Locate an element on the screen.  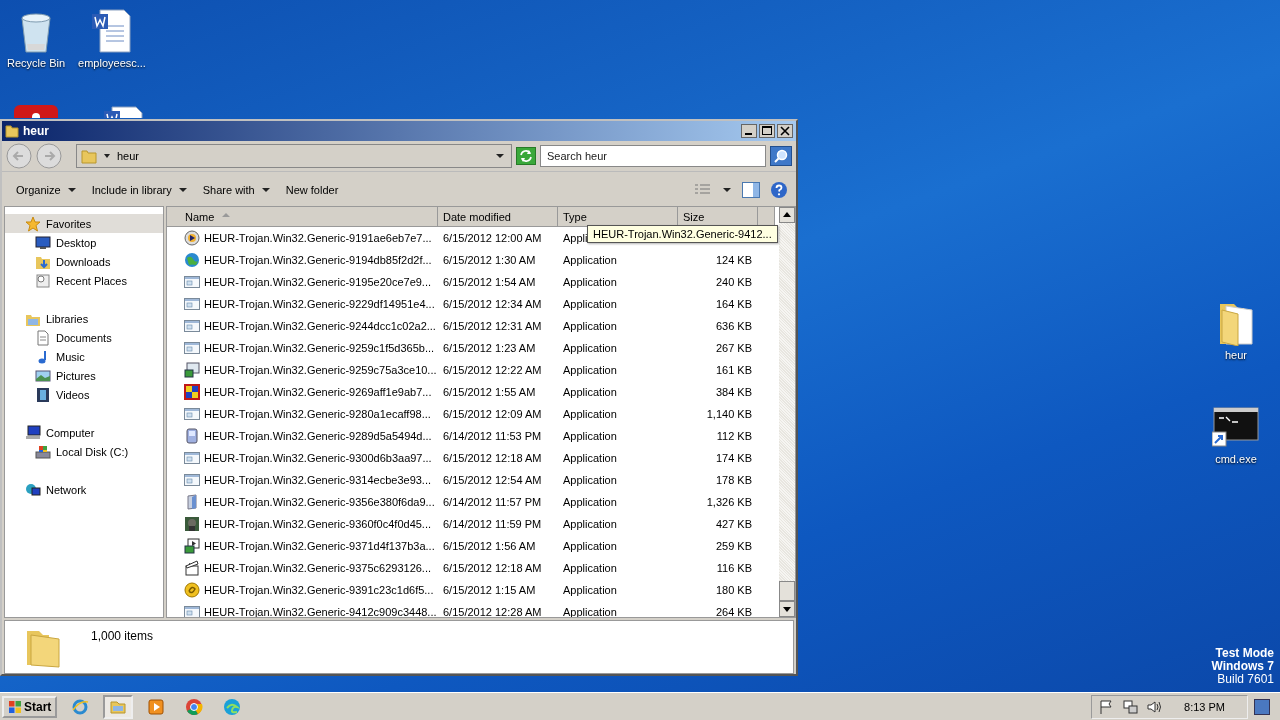
nav-item: Computer is located at coordinates (84, 432).